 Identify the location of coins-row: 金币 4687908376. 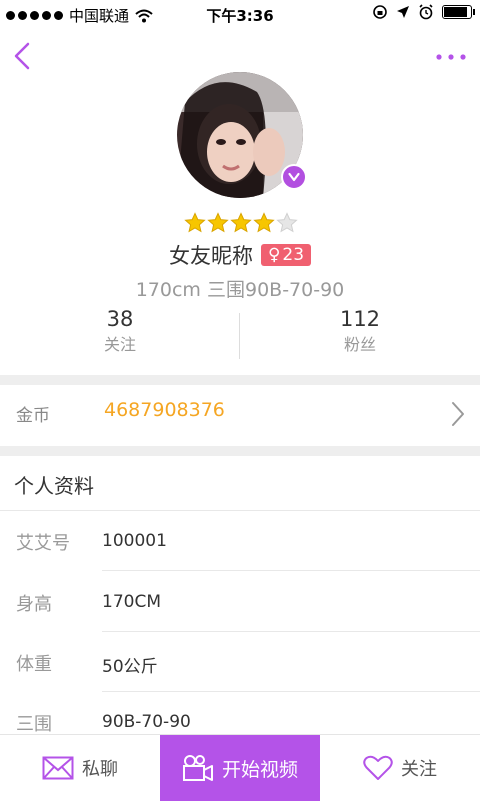
(240, 413).